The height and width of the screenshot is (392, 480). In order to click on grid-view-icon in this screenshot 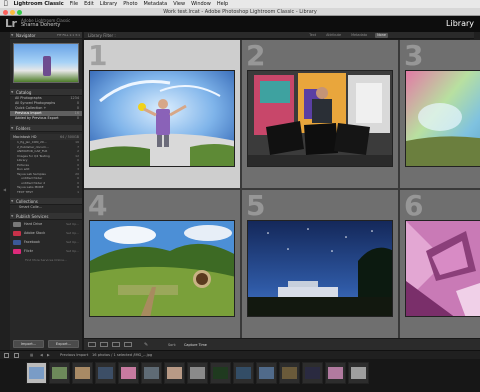, I will do `click(92, 344)`.